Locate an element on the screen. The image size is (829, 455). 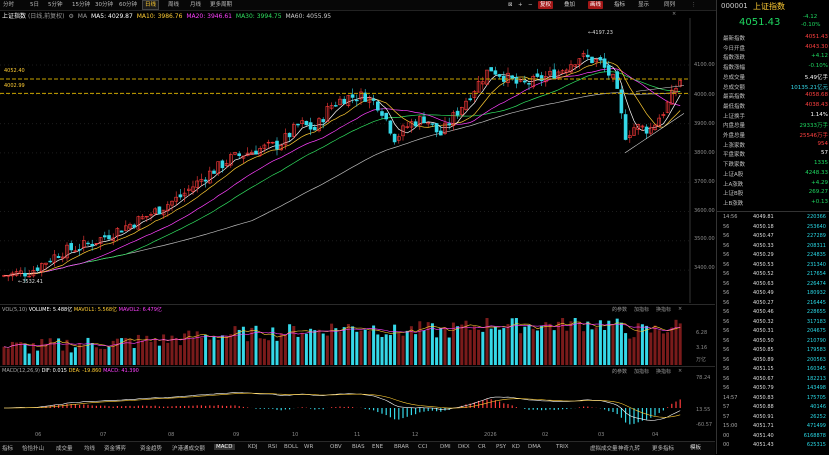
tab-18: DKX is located at coordinates (464, 447).